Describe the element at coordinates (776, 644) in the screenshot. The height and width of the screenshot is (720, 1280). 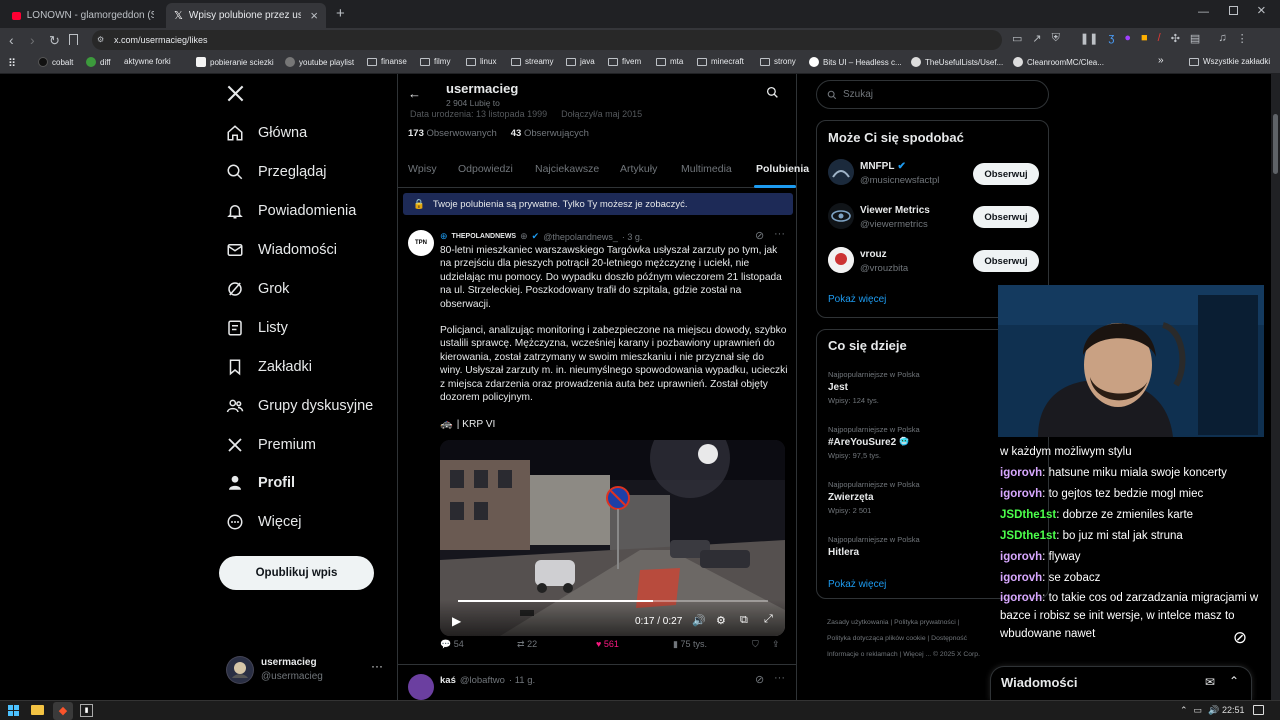
I see `share-icon: ⇪` at that location.